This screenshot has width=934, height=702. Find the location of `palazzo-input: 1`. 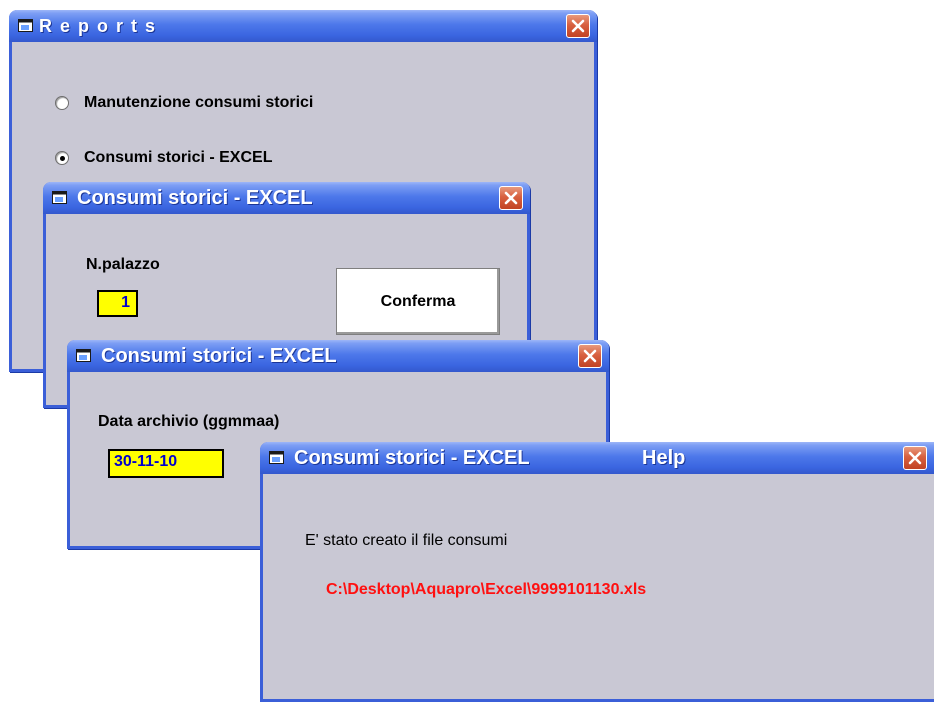

palazzo-input: 1 is located at coordinates (117, 303).